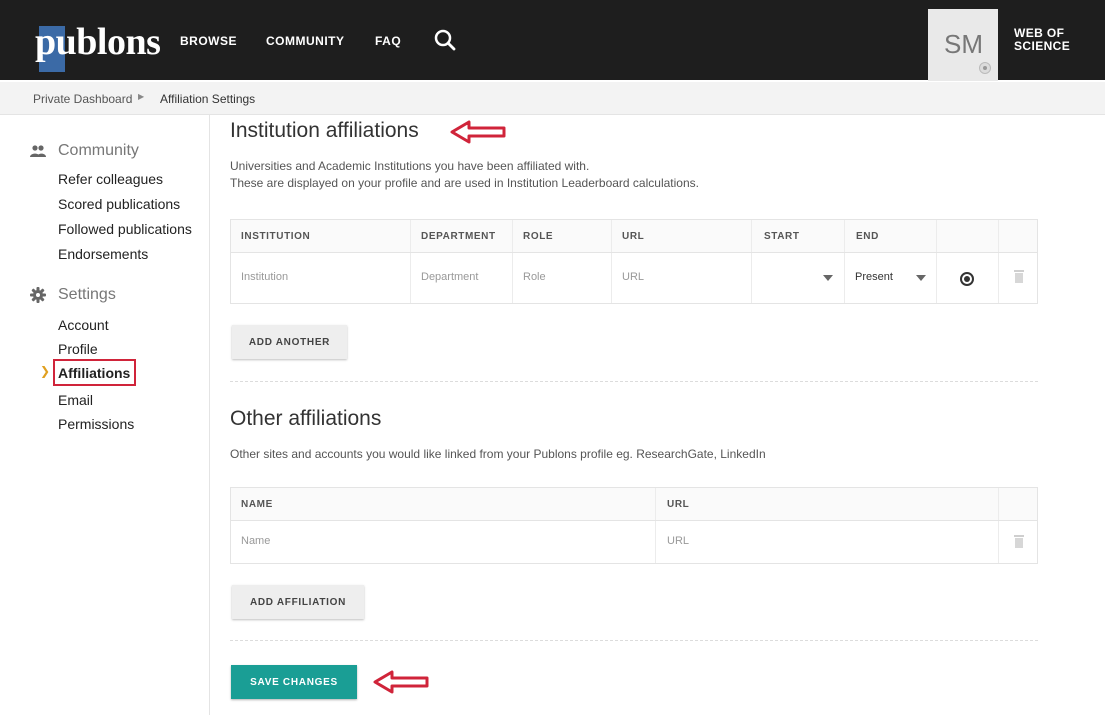 This screenshot has height=715, width=1105. Describe the element at coordinates (98, 42) in the screenshot. I see `logo-text: publons` at that location.